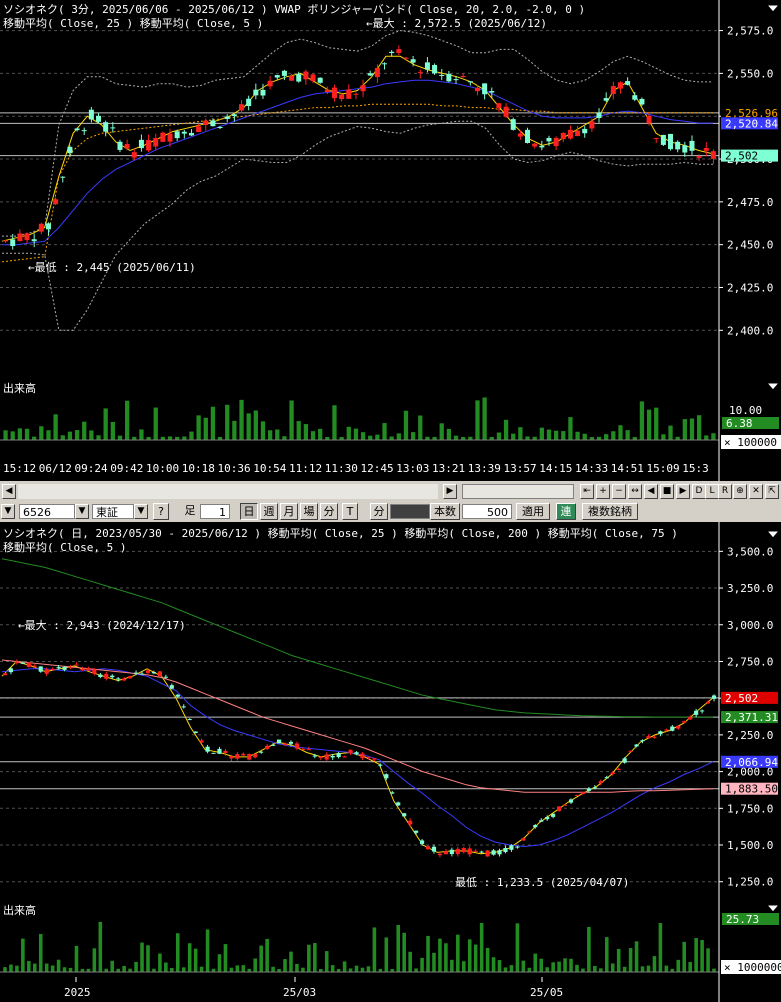 This screenshot has height=1002, width=781. I want to click on count-input: 500, so click(487, 511).